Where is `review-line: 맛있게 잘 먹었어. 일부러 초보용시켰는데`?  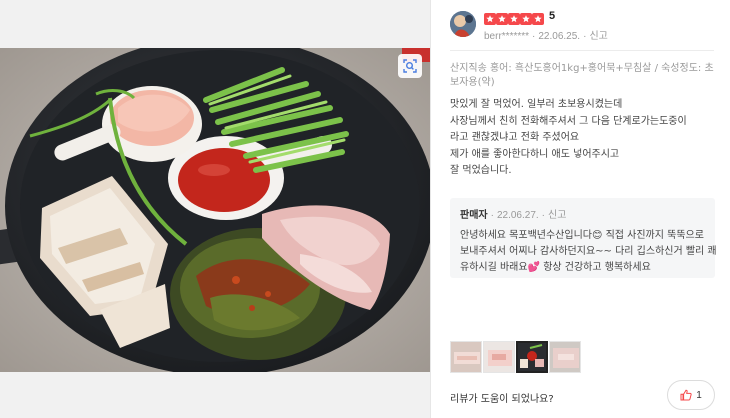 review-line: 맛있게 잘 먹었어. 일부러 초보용시켰는데 is located at coordinates (536, 104).